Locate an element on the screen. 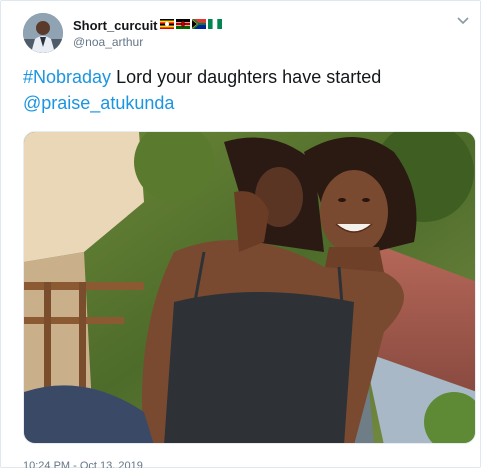 The image size is (481, 468). hashtag-link: #Nobraday is located at coordinates (67, 77).